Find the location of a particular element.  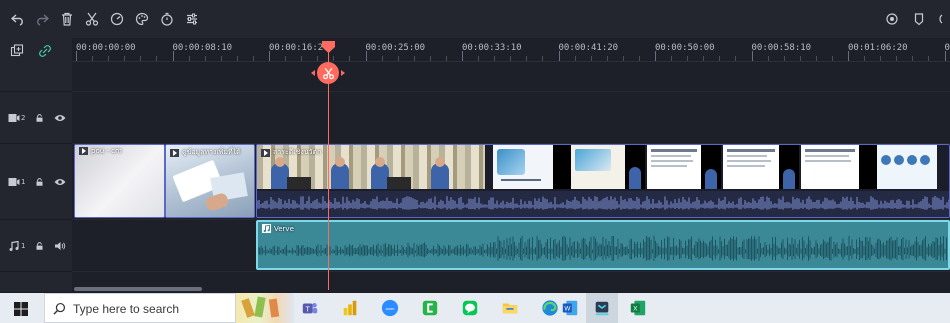

taskbar-search-box: Type here to search is located at coordinates (140, 308).